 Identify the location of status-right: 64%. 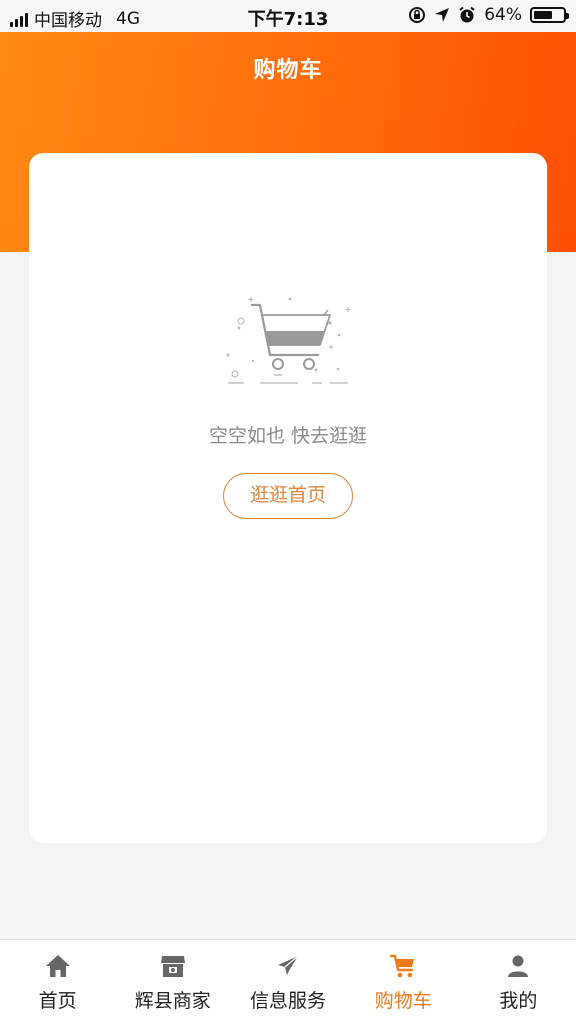
(488, 15).